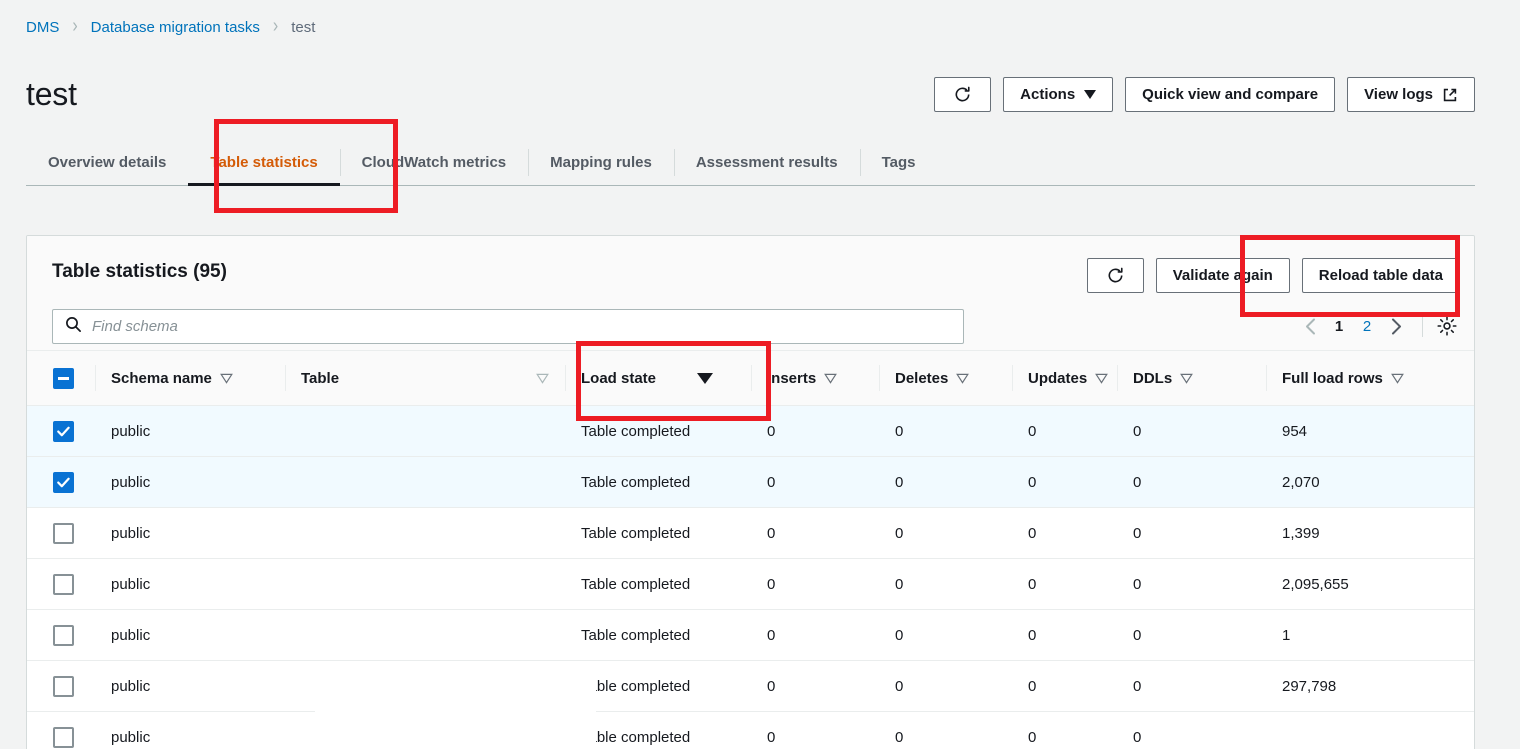 The height and width of the screenshot is (749, 1520). I want to click on column-header-ddls: DDLs, so click(1191, 378).